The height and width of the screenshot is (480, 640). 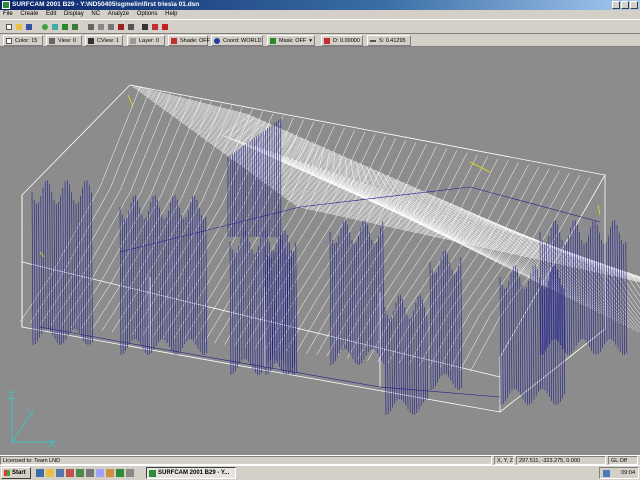 I want to click on mask-dropdown-icon: ▾, so click(x=310, y=41).